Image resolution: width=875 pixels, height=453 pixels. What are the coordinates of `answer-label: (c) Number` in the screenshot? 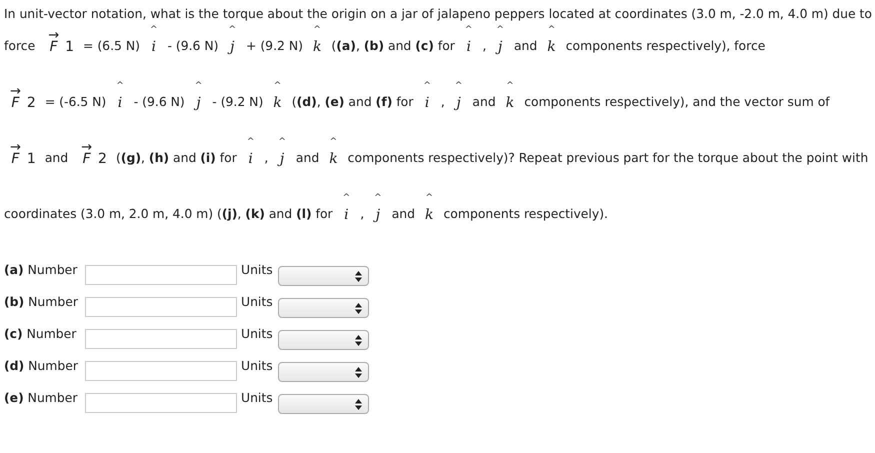 It's located at (41, 334).